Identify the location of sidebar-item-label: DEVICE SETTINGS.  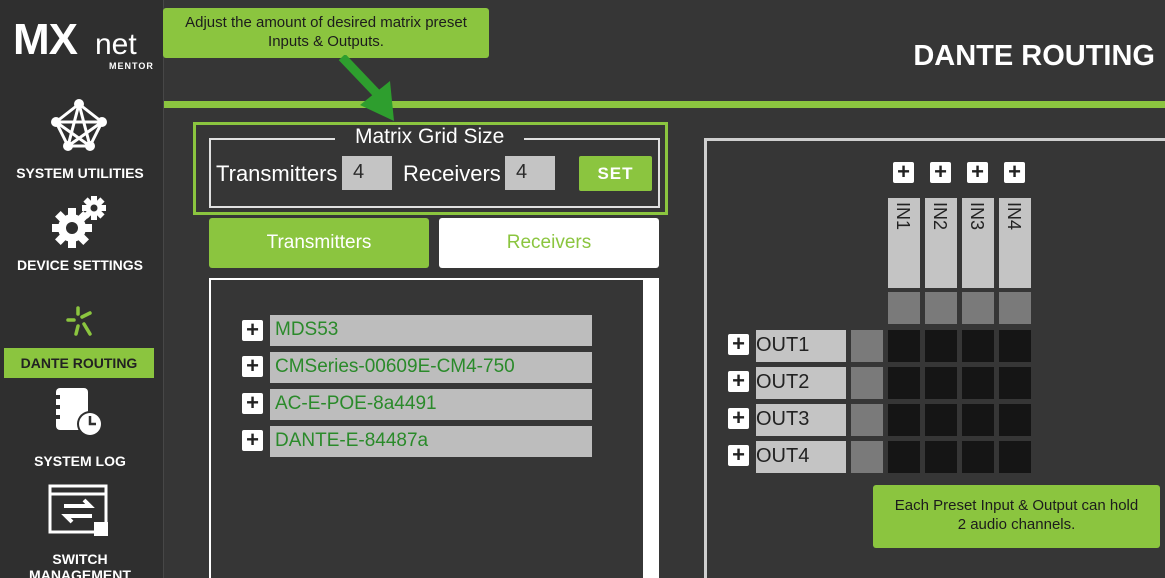
(80, 265).